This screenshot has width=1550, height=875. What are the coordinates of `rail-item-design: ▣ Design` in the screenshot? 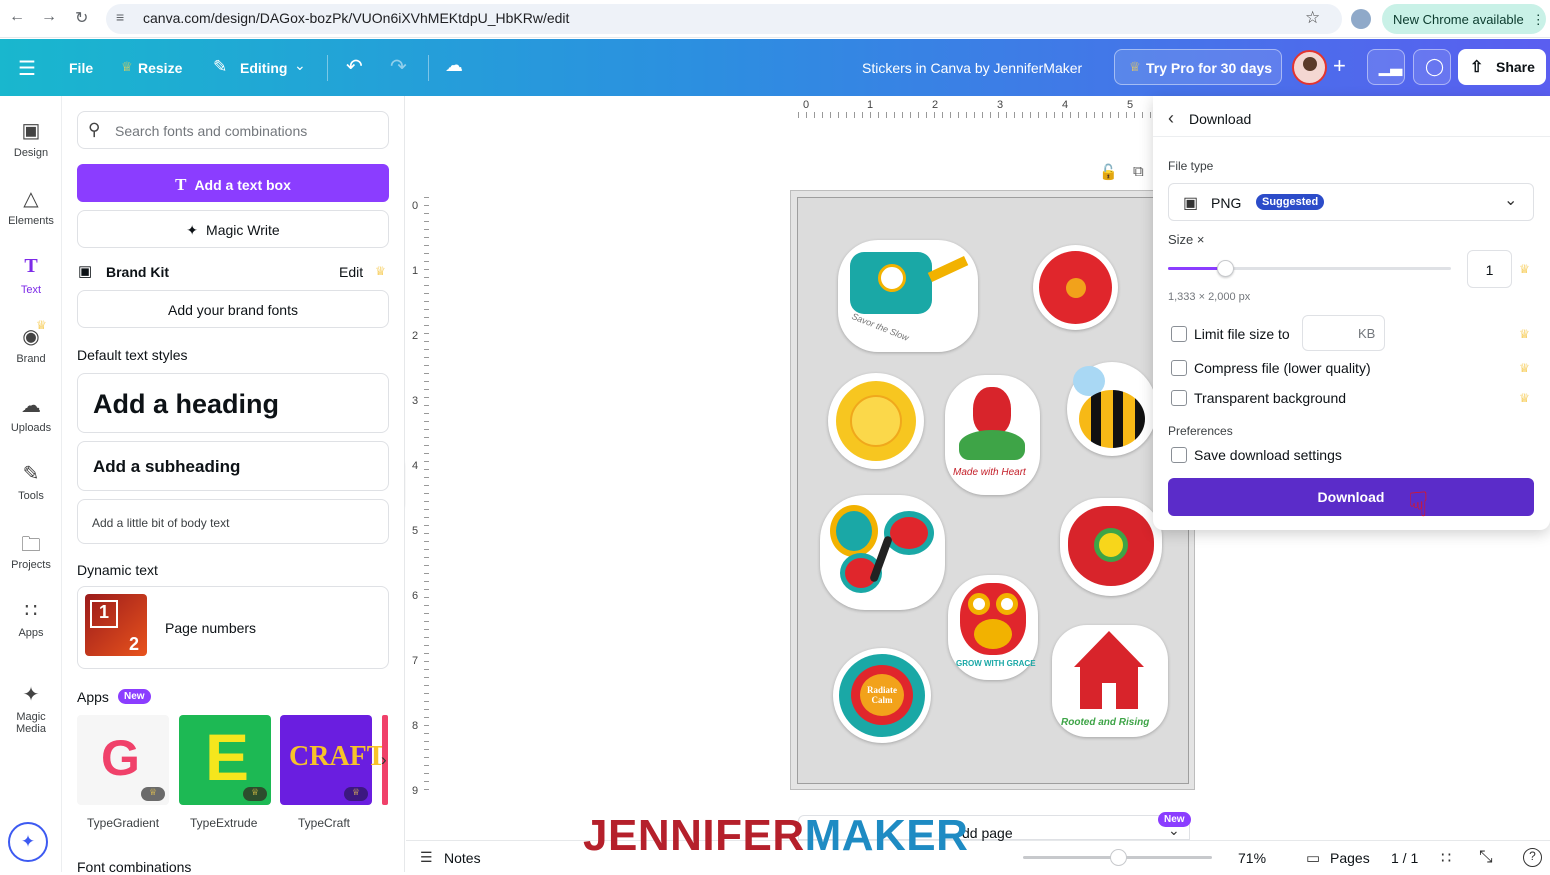 It's located at (31, 138).